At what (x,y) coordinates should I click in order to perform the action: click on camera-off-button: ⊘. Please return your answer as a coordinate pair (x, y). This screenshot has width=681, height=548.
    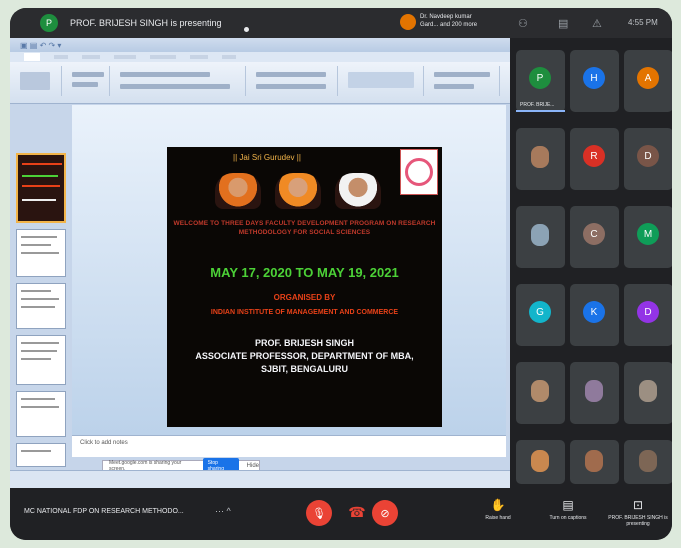
    Looking at the image, I should click on (385, 513).